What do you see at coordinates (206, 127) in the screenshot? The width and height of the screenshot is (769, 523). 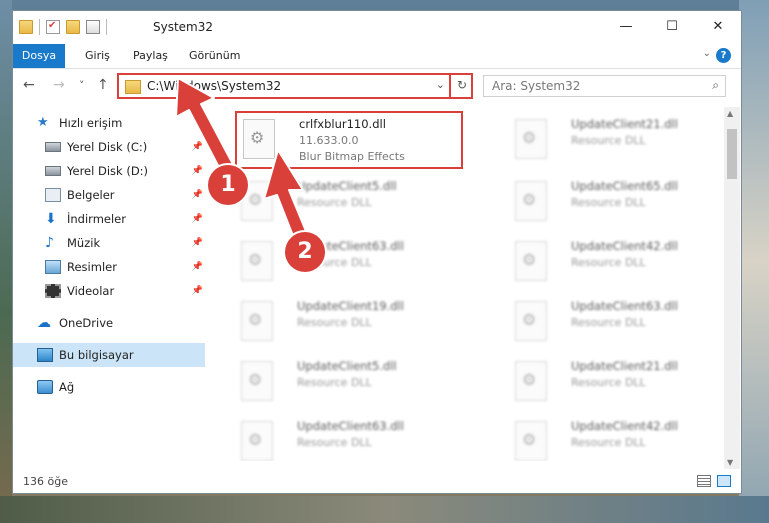 I see `arrow-to-address-bar` at bounding box center [206, 127].